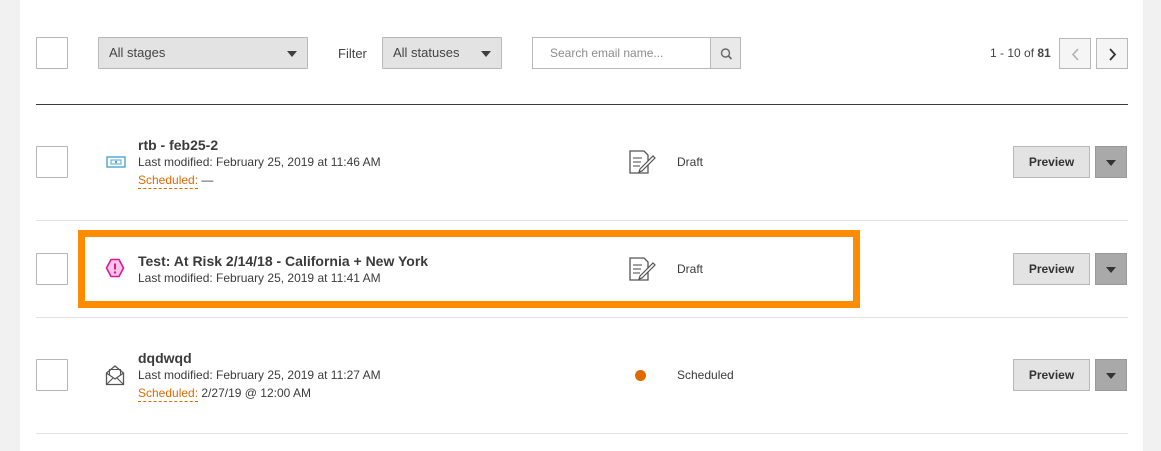 Image resolution: width=1161 pixels, height=451 pixels. What do you see at coordinates (640, 375) in the screenshot?
I see `scheduled-dot-icon` at bounding box center [640, 375].